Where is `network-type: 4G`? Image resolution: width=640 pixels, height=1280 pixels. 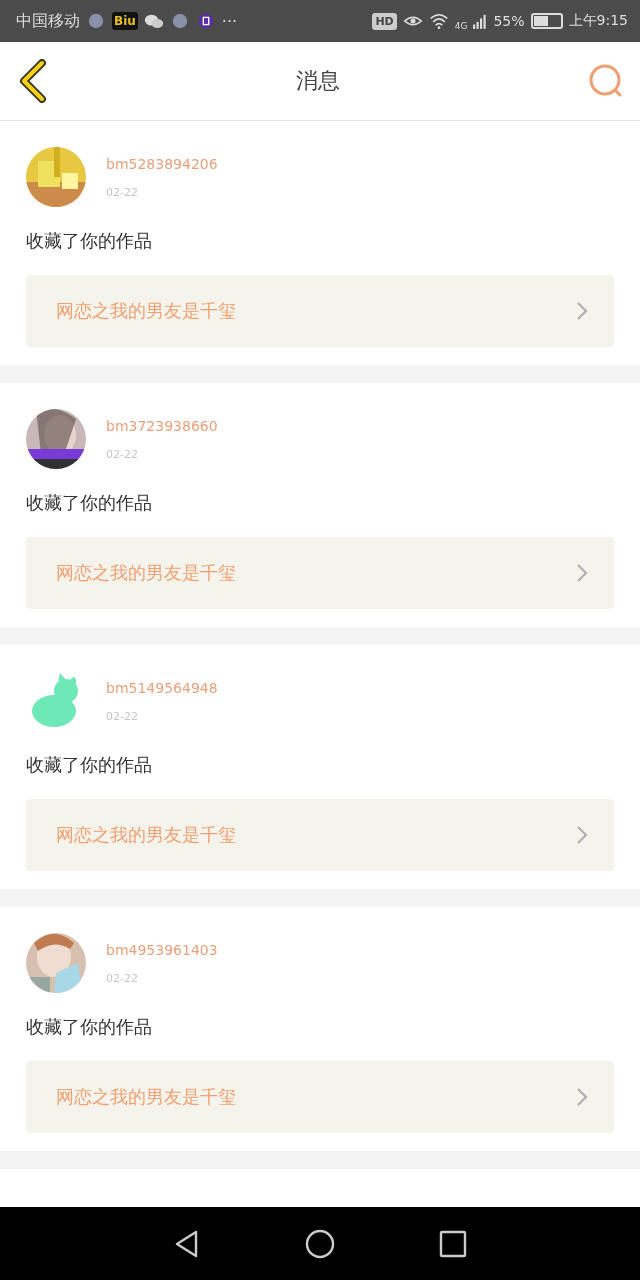 network-type: 4G is located at coordinates (461, 26).